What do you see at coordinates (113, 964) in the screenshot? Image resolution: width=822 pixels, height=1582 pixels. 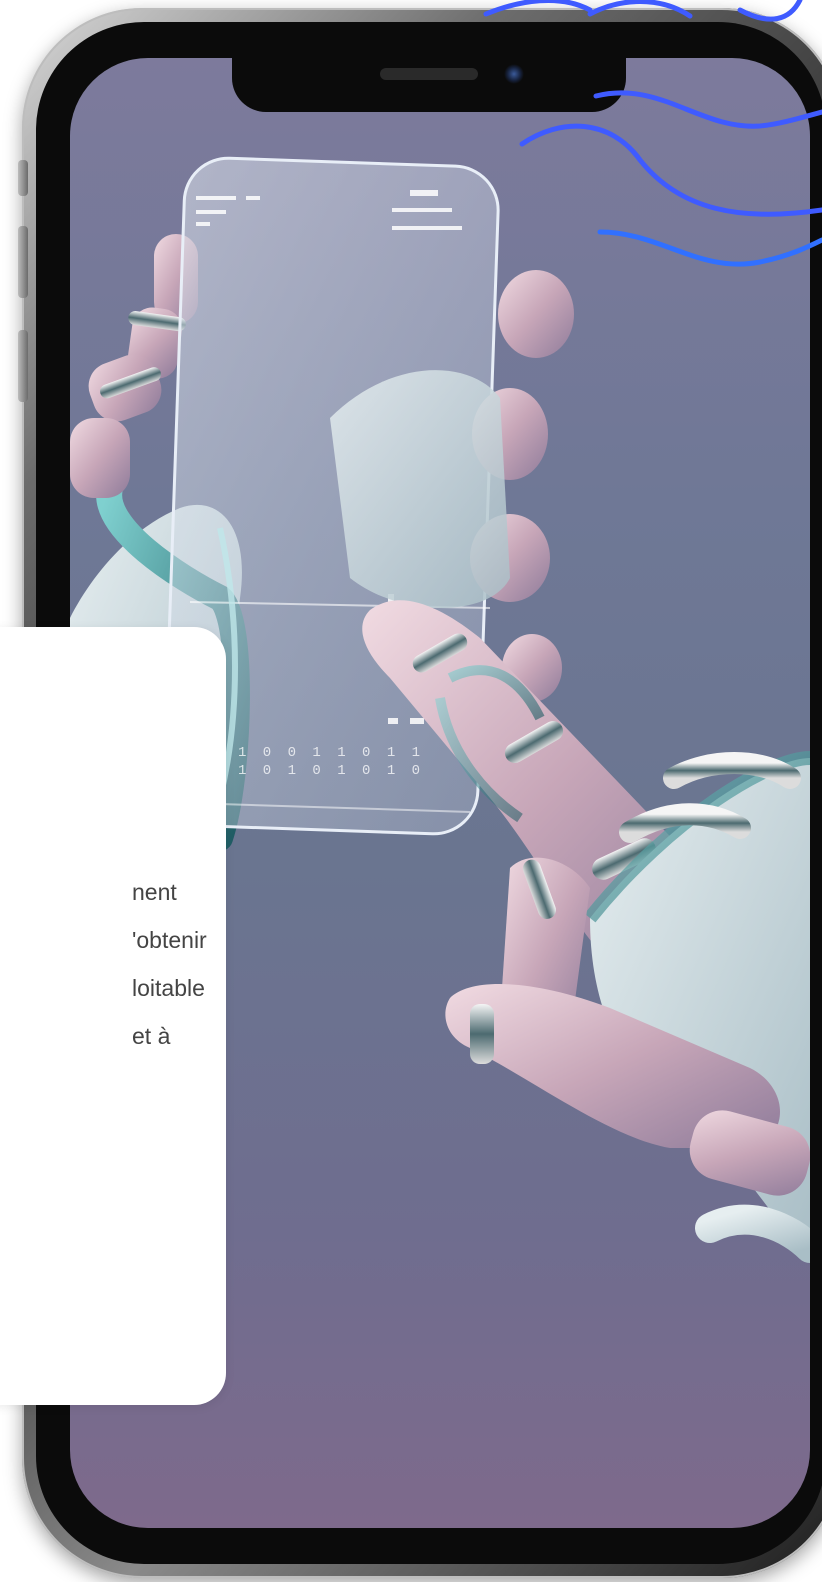 I see `info-card-text: nent 'obtenir loitable et à` at bounding box center [113, 964].